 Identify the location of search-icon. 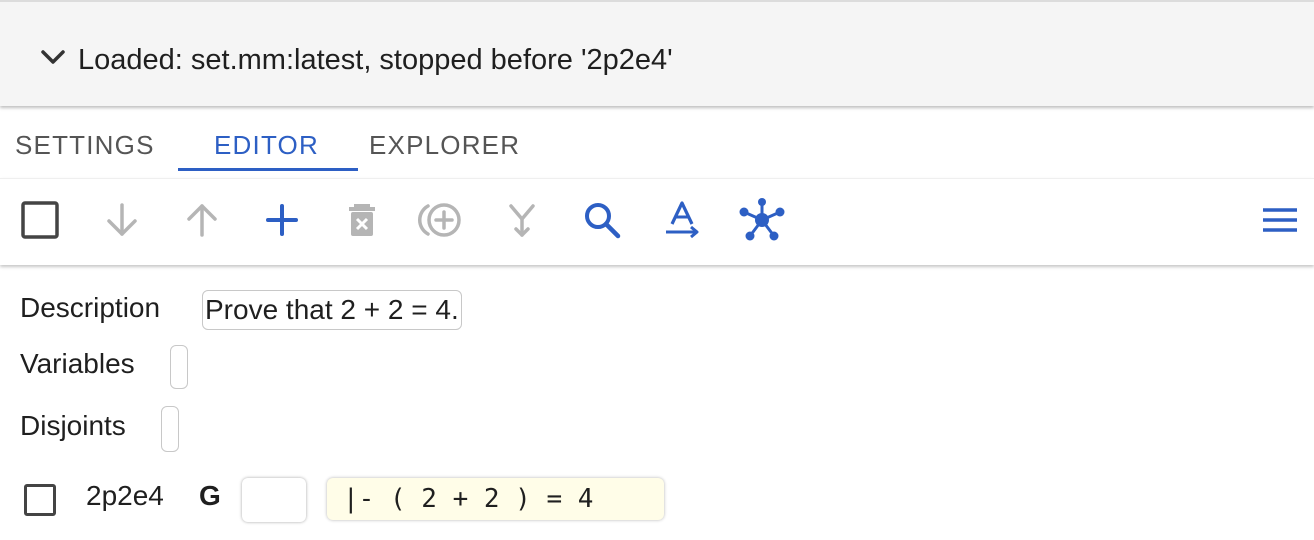
(603, 221).